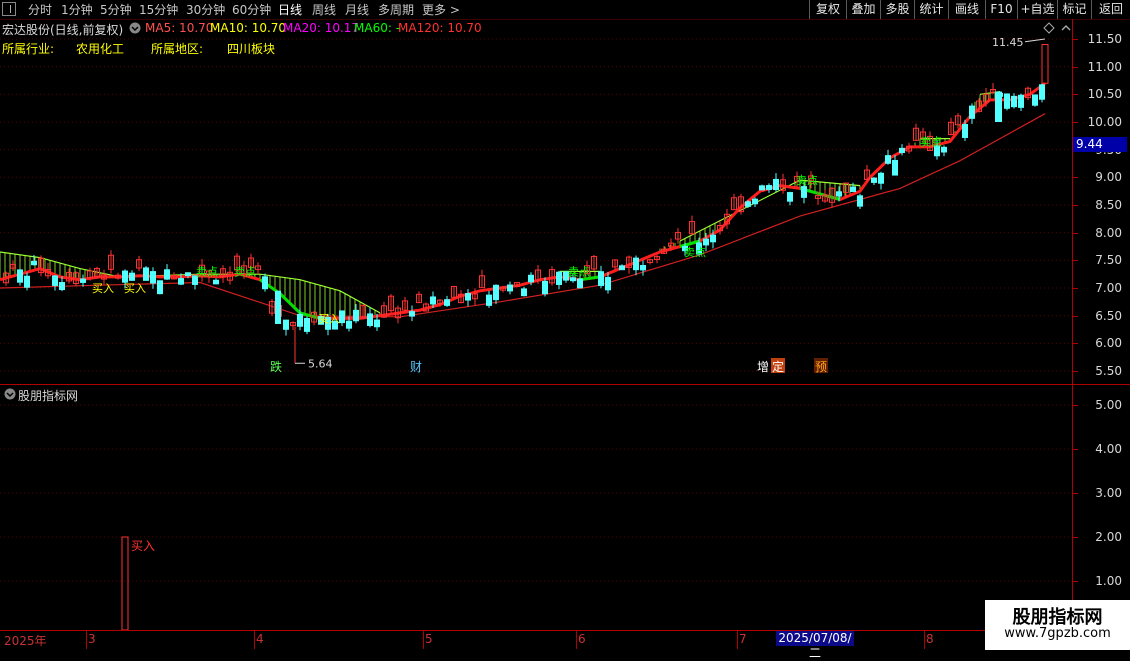 Image resolution: width=1130 pixels, height=661 pixels. Describe the element at coordinates (863, 9) in the screenshot. I see `overlay-button: 叠加` at that location.